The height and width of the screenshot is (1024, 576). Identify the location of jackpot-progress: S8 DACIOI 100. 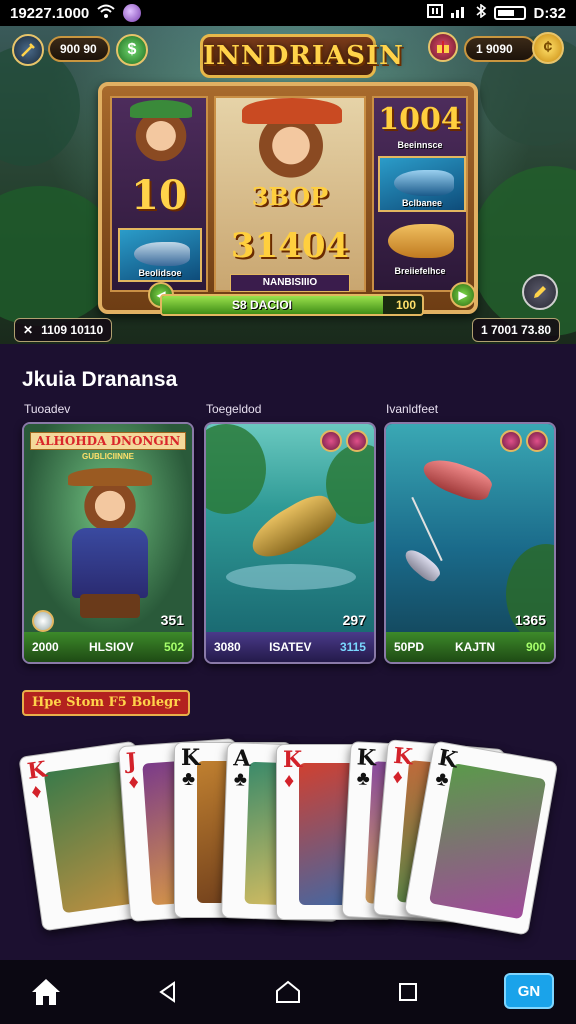
(292, 305).